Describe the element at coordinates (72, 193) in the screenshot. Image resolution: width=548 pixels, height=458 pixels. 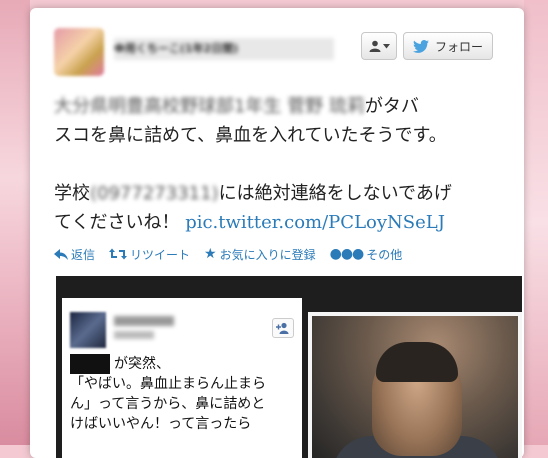
I see `tweet-line3-prefix: 学校` at that location.